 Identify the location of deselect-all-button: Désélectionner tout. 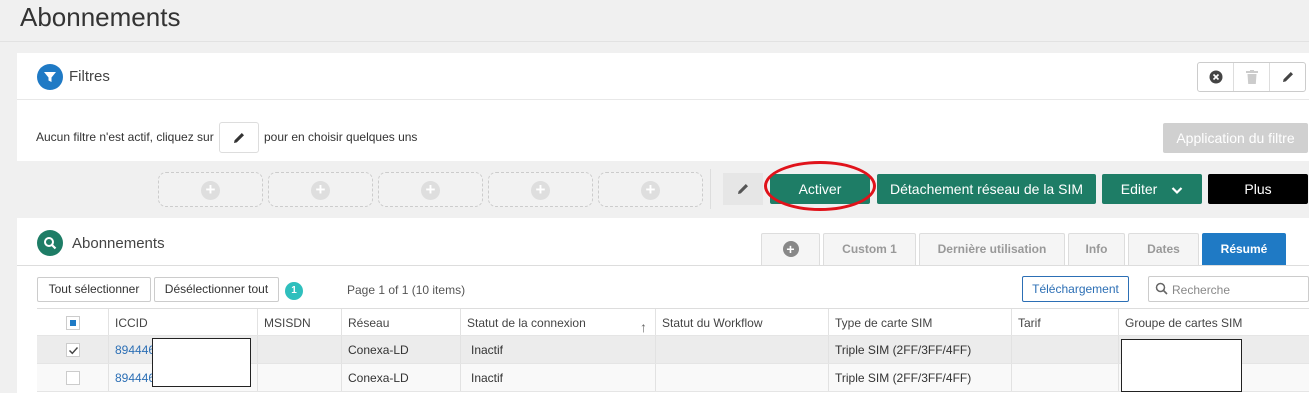
(216, 289).